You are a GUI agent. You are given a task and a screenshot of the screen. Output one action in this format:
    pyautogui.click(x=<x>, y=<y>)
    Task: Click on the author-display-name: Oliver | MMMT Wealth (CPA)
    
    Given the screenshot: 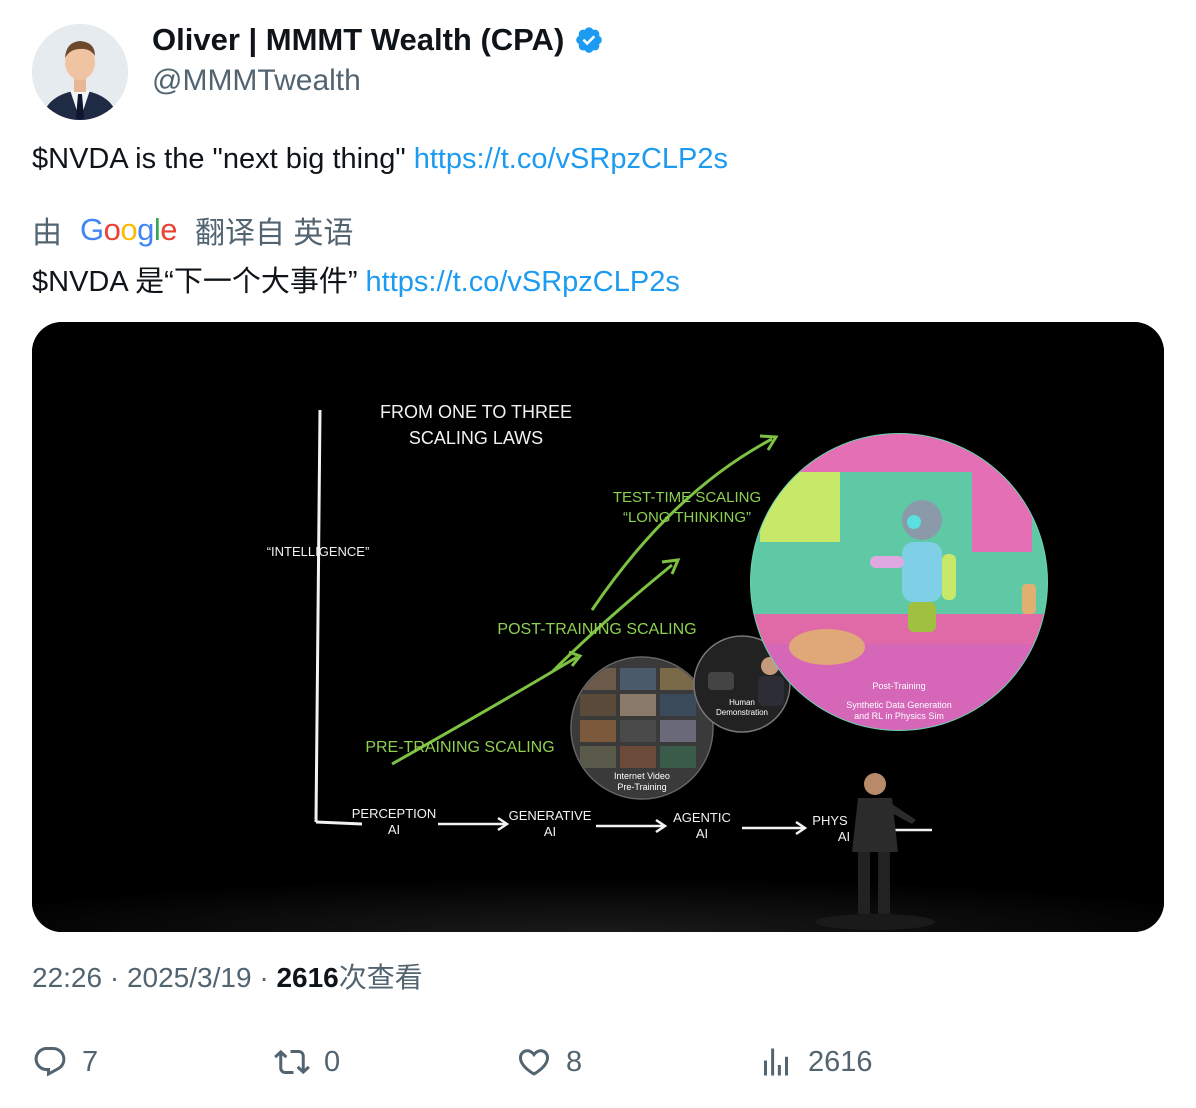 What is the action you would take?
    pyautogui.click(x=358, y=40)
    